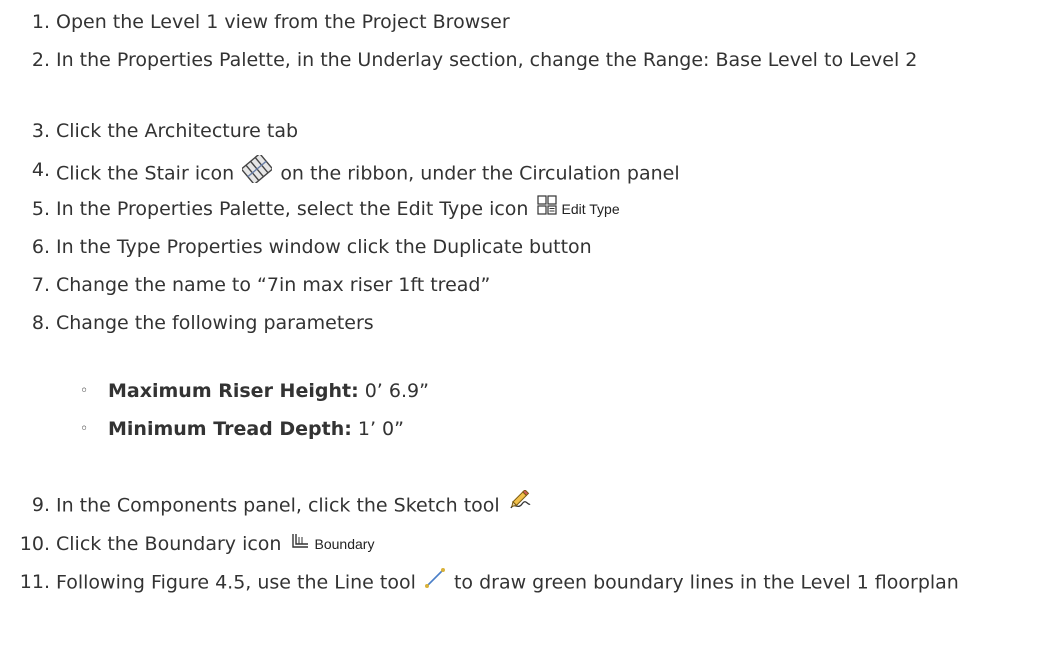  I want to click on step-text-before: Click the Boundary icon, so click(169, 544).